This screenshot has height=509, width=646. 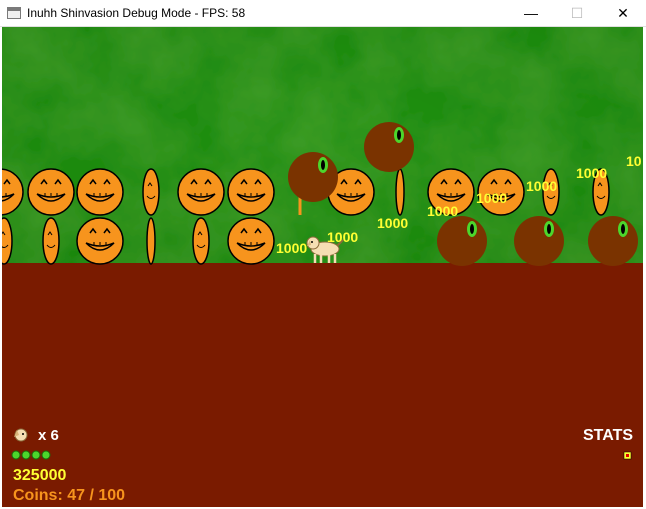 I want to click on coins-counter: Coins: 47 / 100, so click(x=69, y=495).